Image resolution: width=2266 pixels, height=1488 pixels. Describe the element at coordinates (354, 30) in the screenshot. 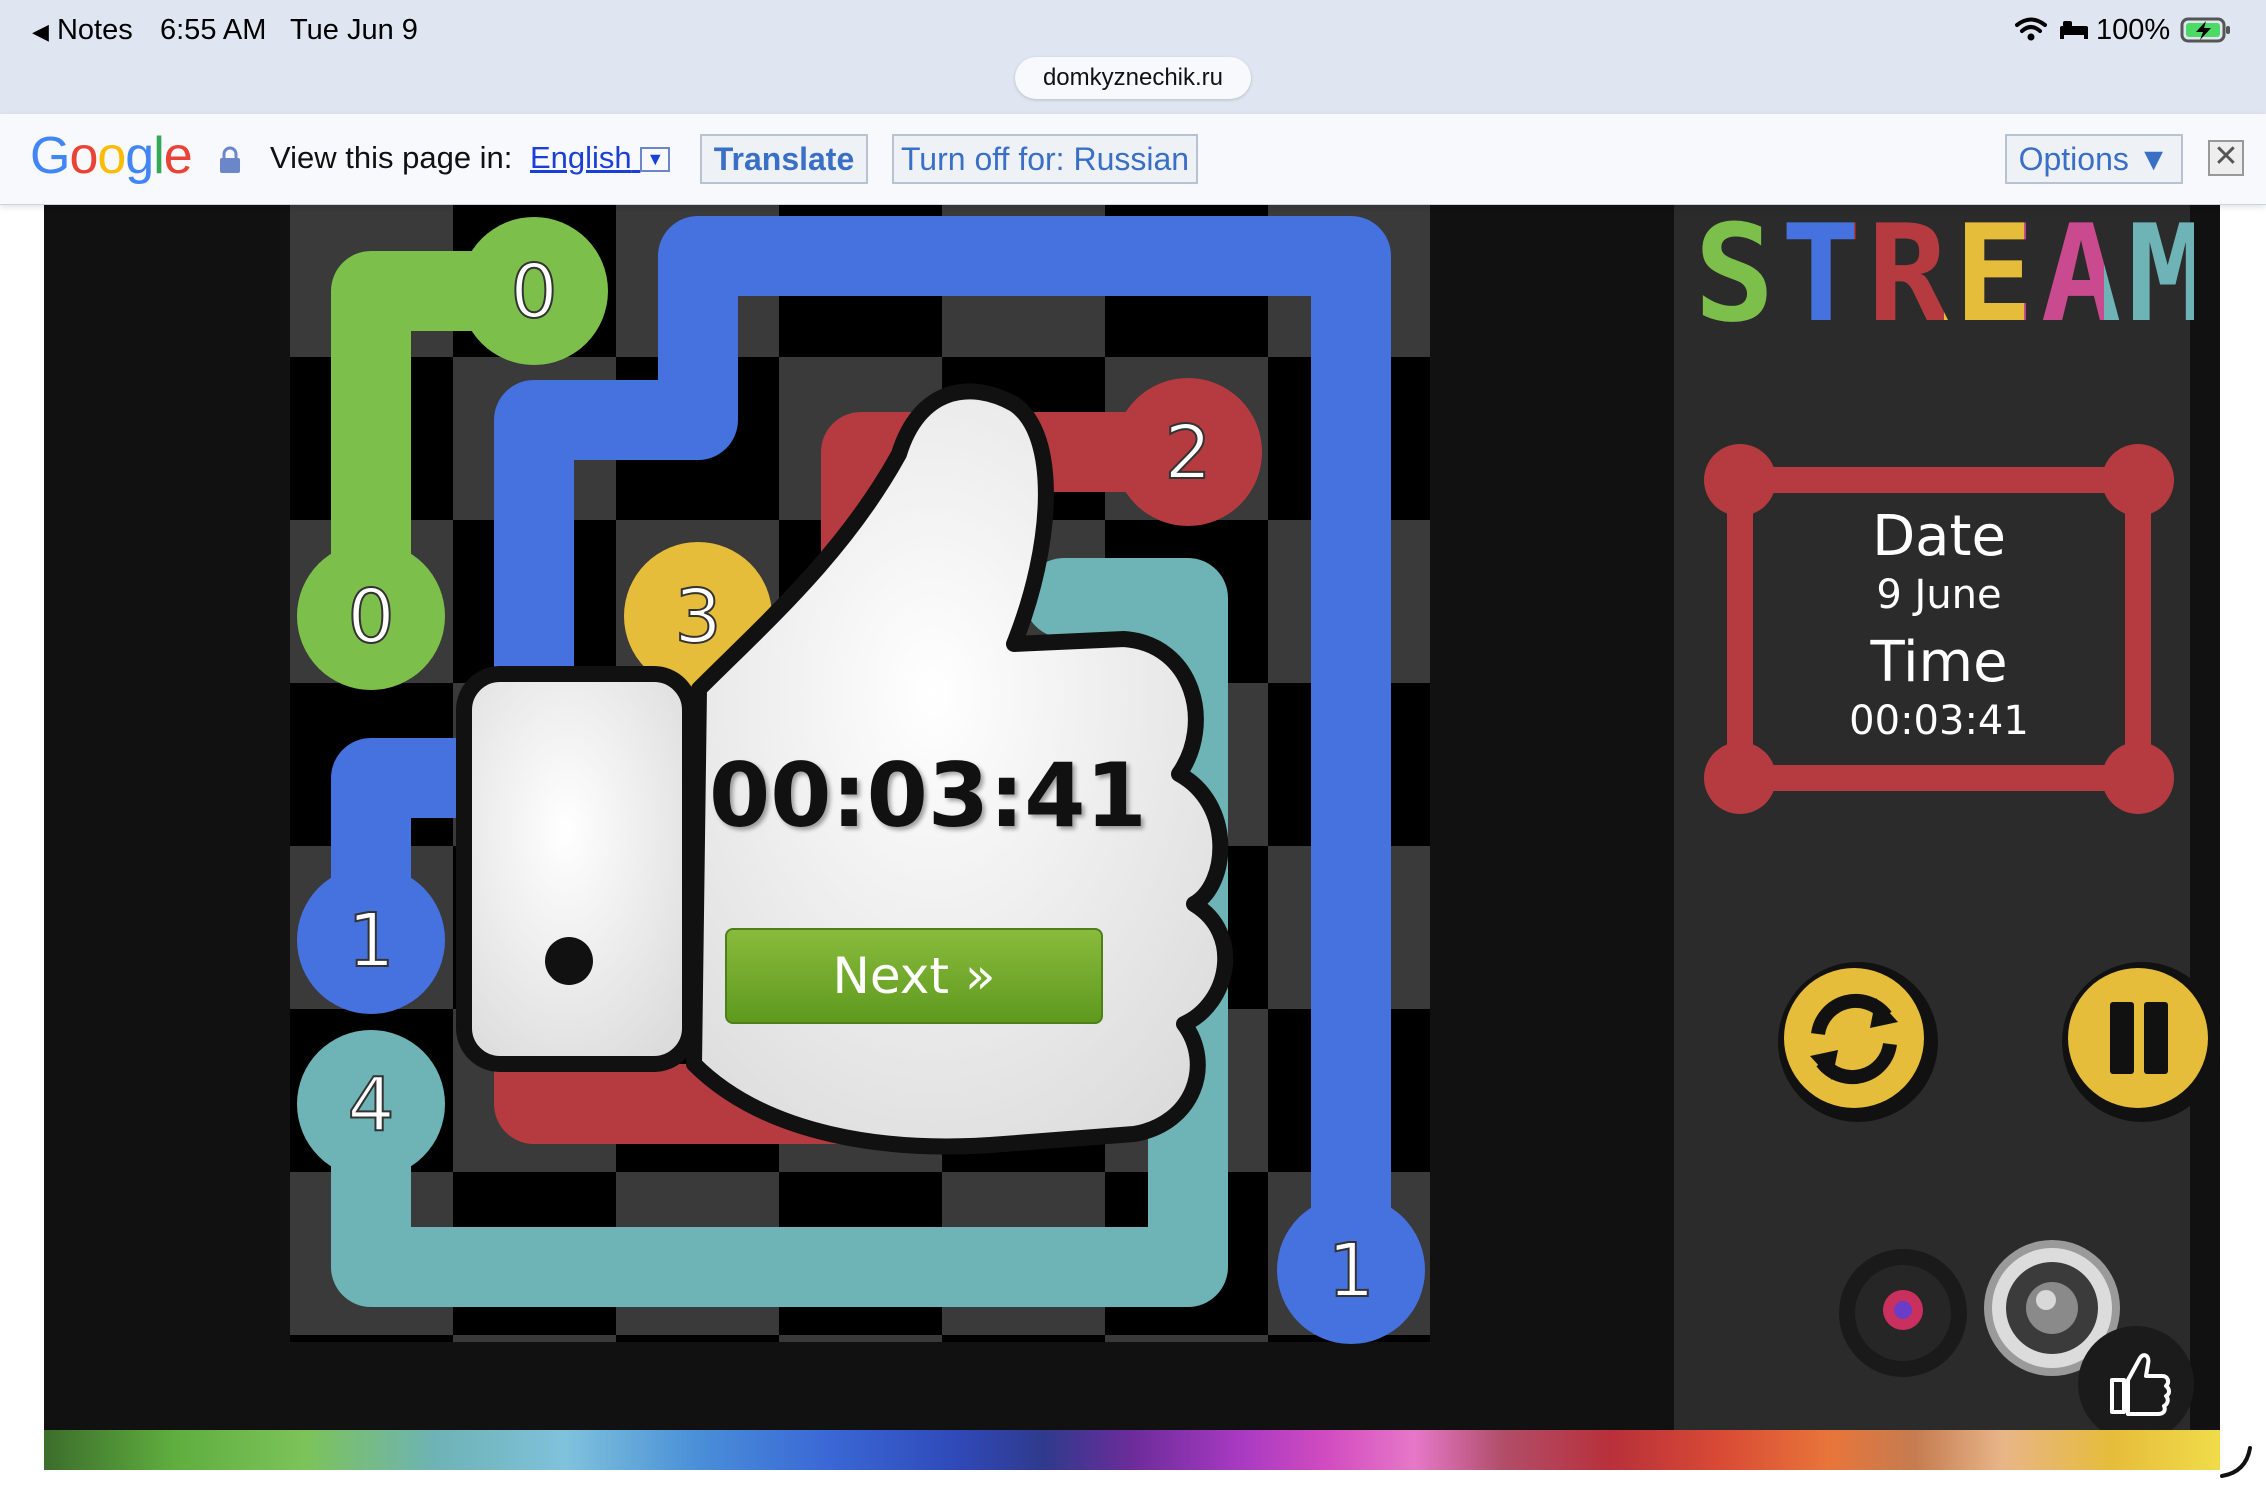

I see `status-date: Tue Jun 9` at that location.